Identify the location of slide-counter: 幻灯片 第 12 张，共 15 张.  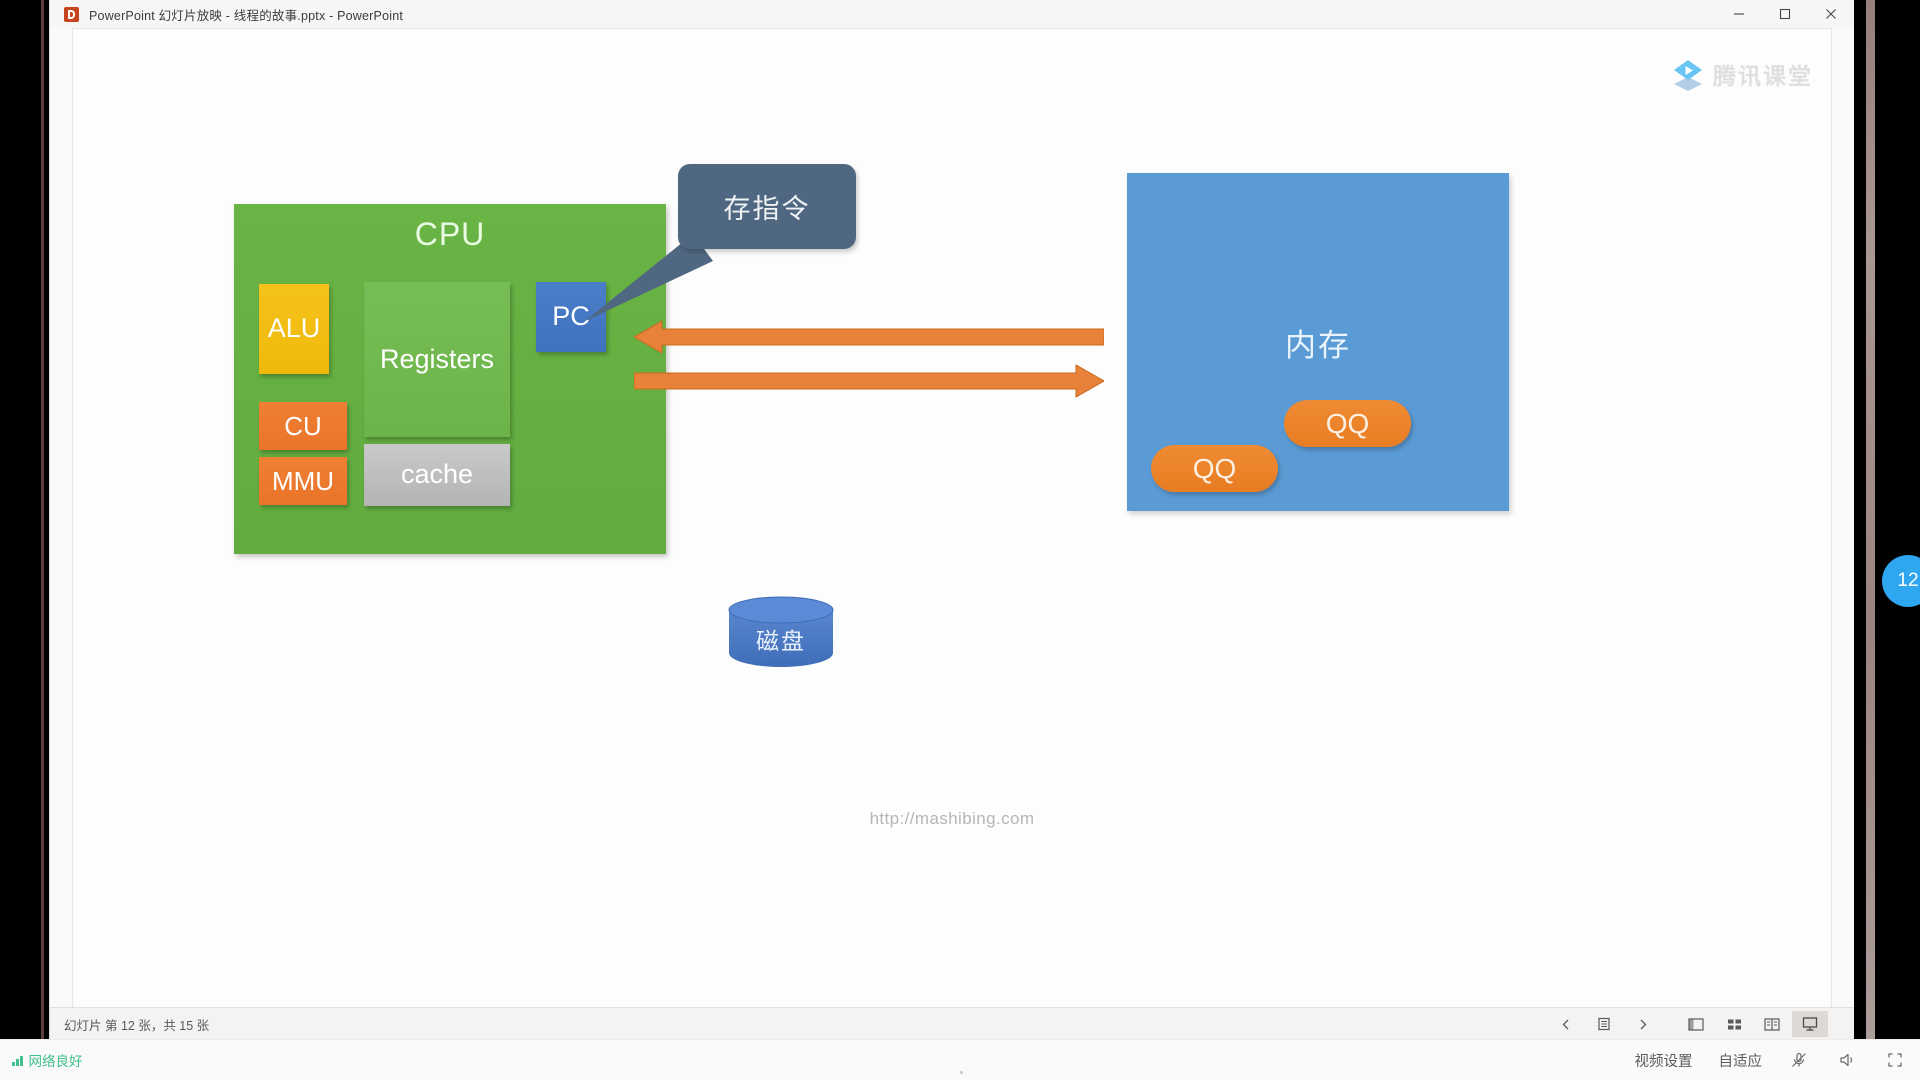
(137, 1025).